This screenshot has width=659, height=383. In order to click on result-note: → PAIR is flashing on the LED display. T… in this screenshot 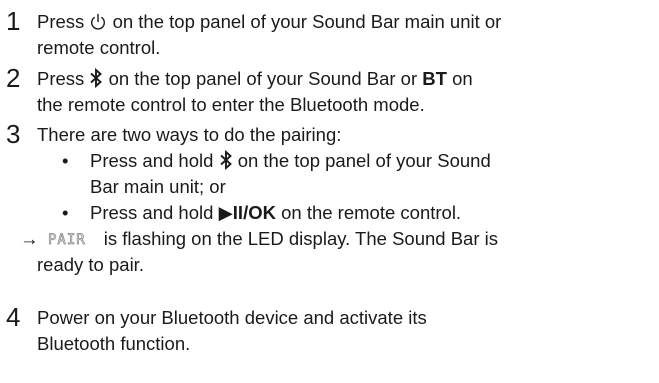, I will do `click(329, 252)`.